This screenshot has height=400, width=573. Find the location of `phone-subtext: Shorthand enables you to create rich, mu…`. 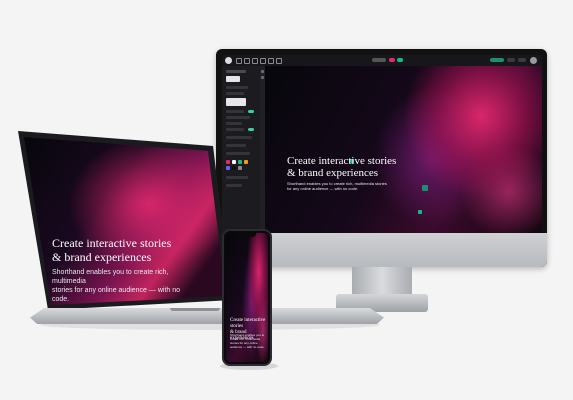

phone-subtext: Shorthand enables you to create rich, mu… is located at coordinates (247, 341).